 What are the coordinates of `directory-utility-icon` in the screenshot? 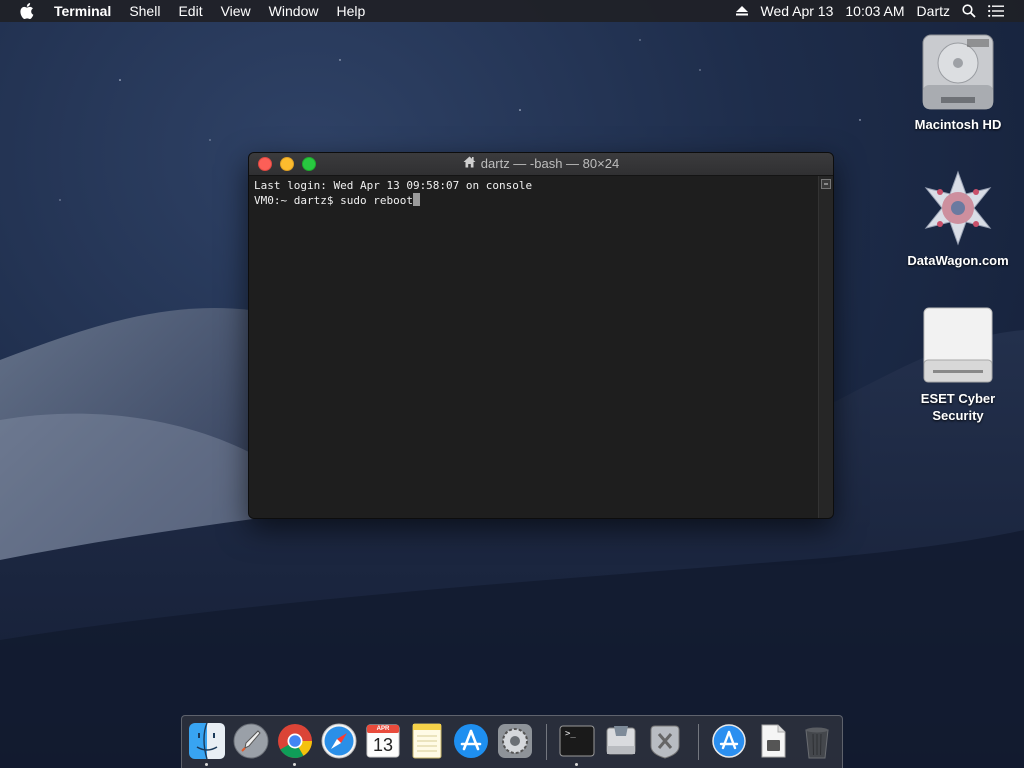 It's located at (665, 742).